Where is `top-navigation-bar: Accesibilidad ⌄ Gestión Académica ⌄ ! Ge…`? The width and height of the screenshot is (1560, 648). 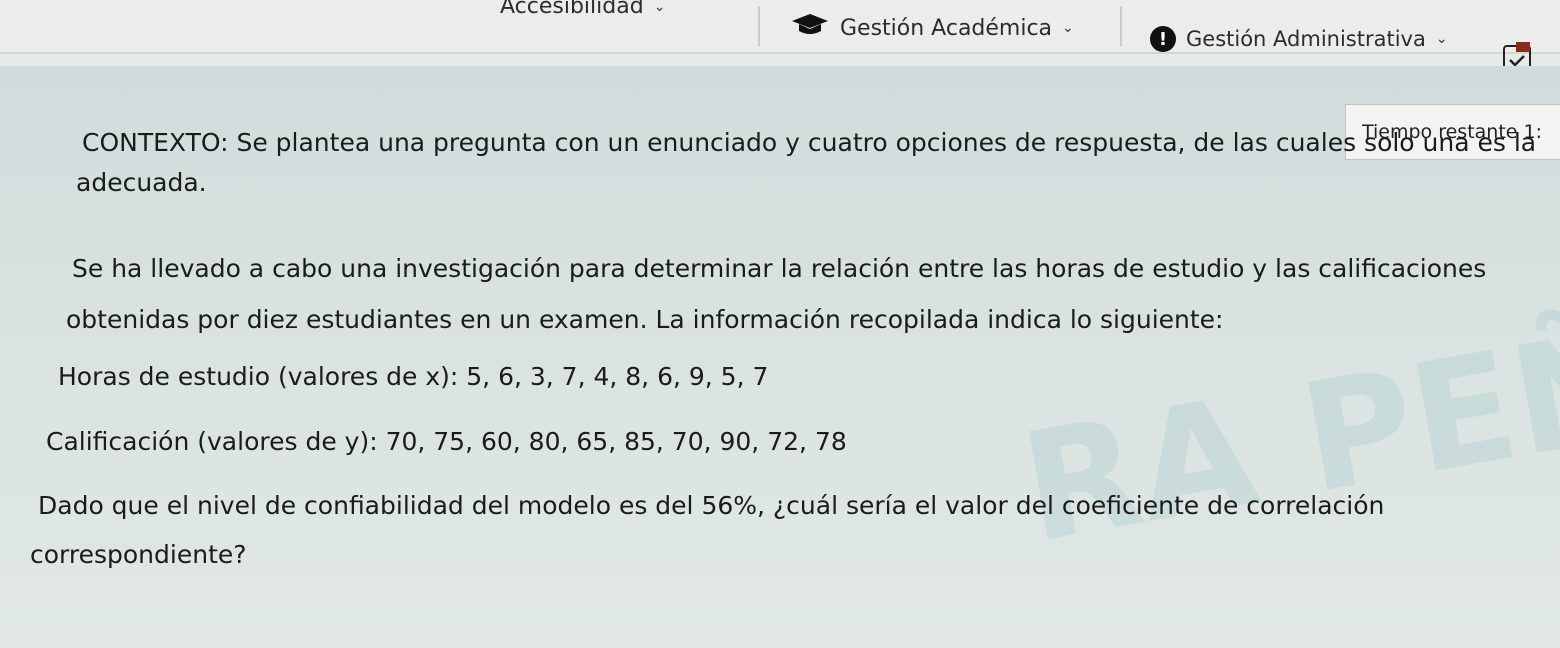 top-navigation-bar: Accesibilidad ⌄ Gestión Académica ⌄ ! Ge… is located at coordinates (780, 27).